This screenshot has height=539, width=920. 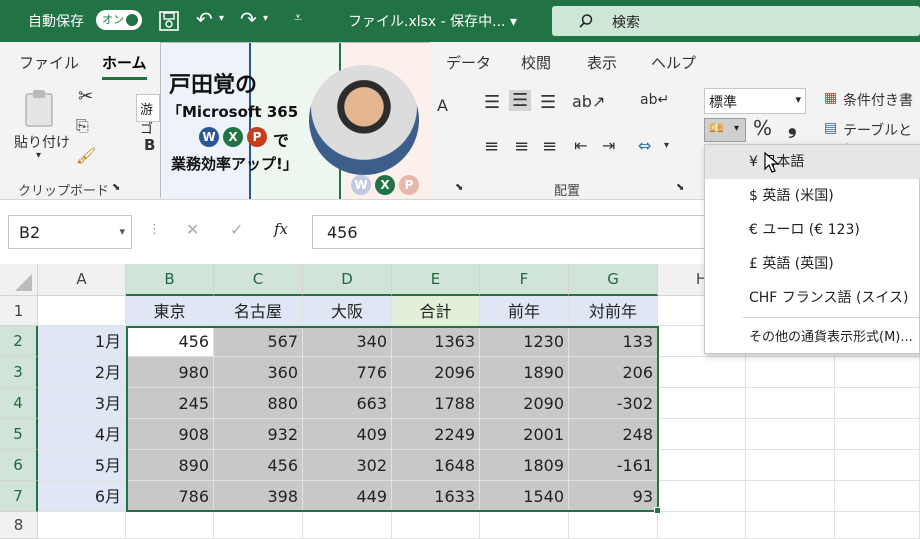 I want to click on data-cell: 1788, so click(x=436, y=403).